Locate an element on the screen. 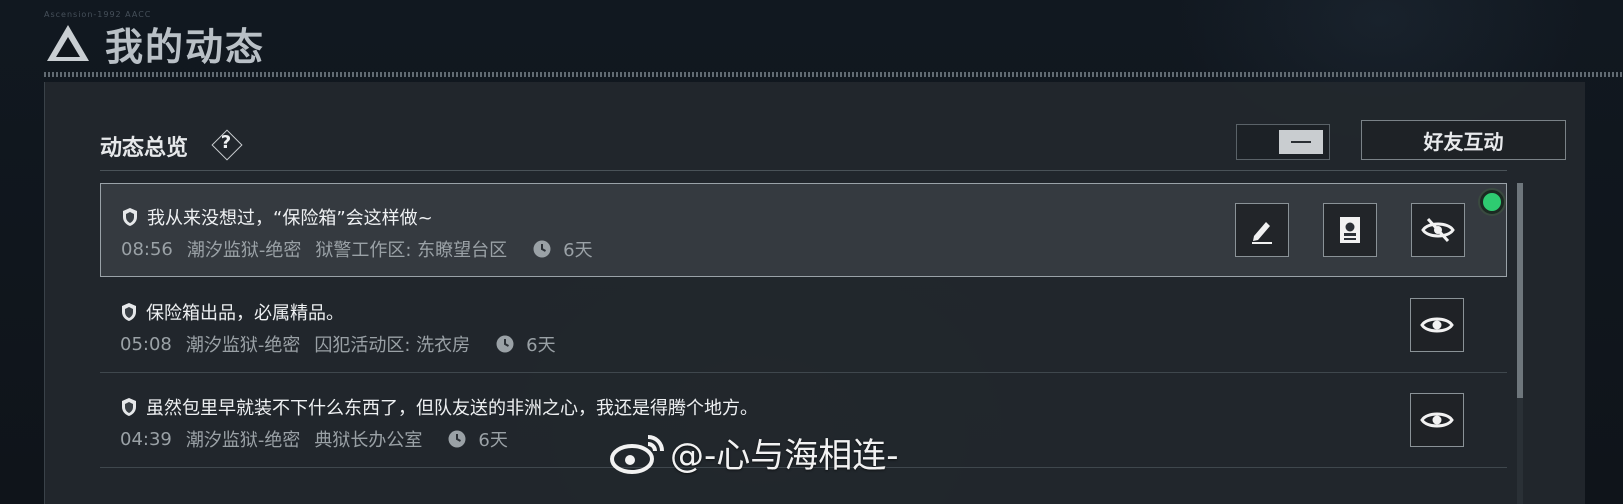 The height and width of the screenshot is (504, 1623). feed-location: 典狱长办公室 is located at coordinates (368, 440).